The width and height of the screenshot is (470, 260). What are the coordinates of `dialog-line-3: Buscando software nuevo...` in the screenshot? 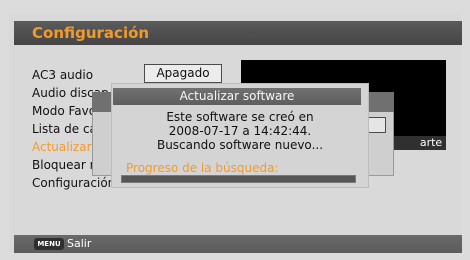 It's located at (240, 145).